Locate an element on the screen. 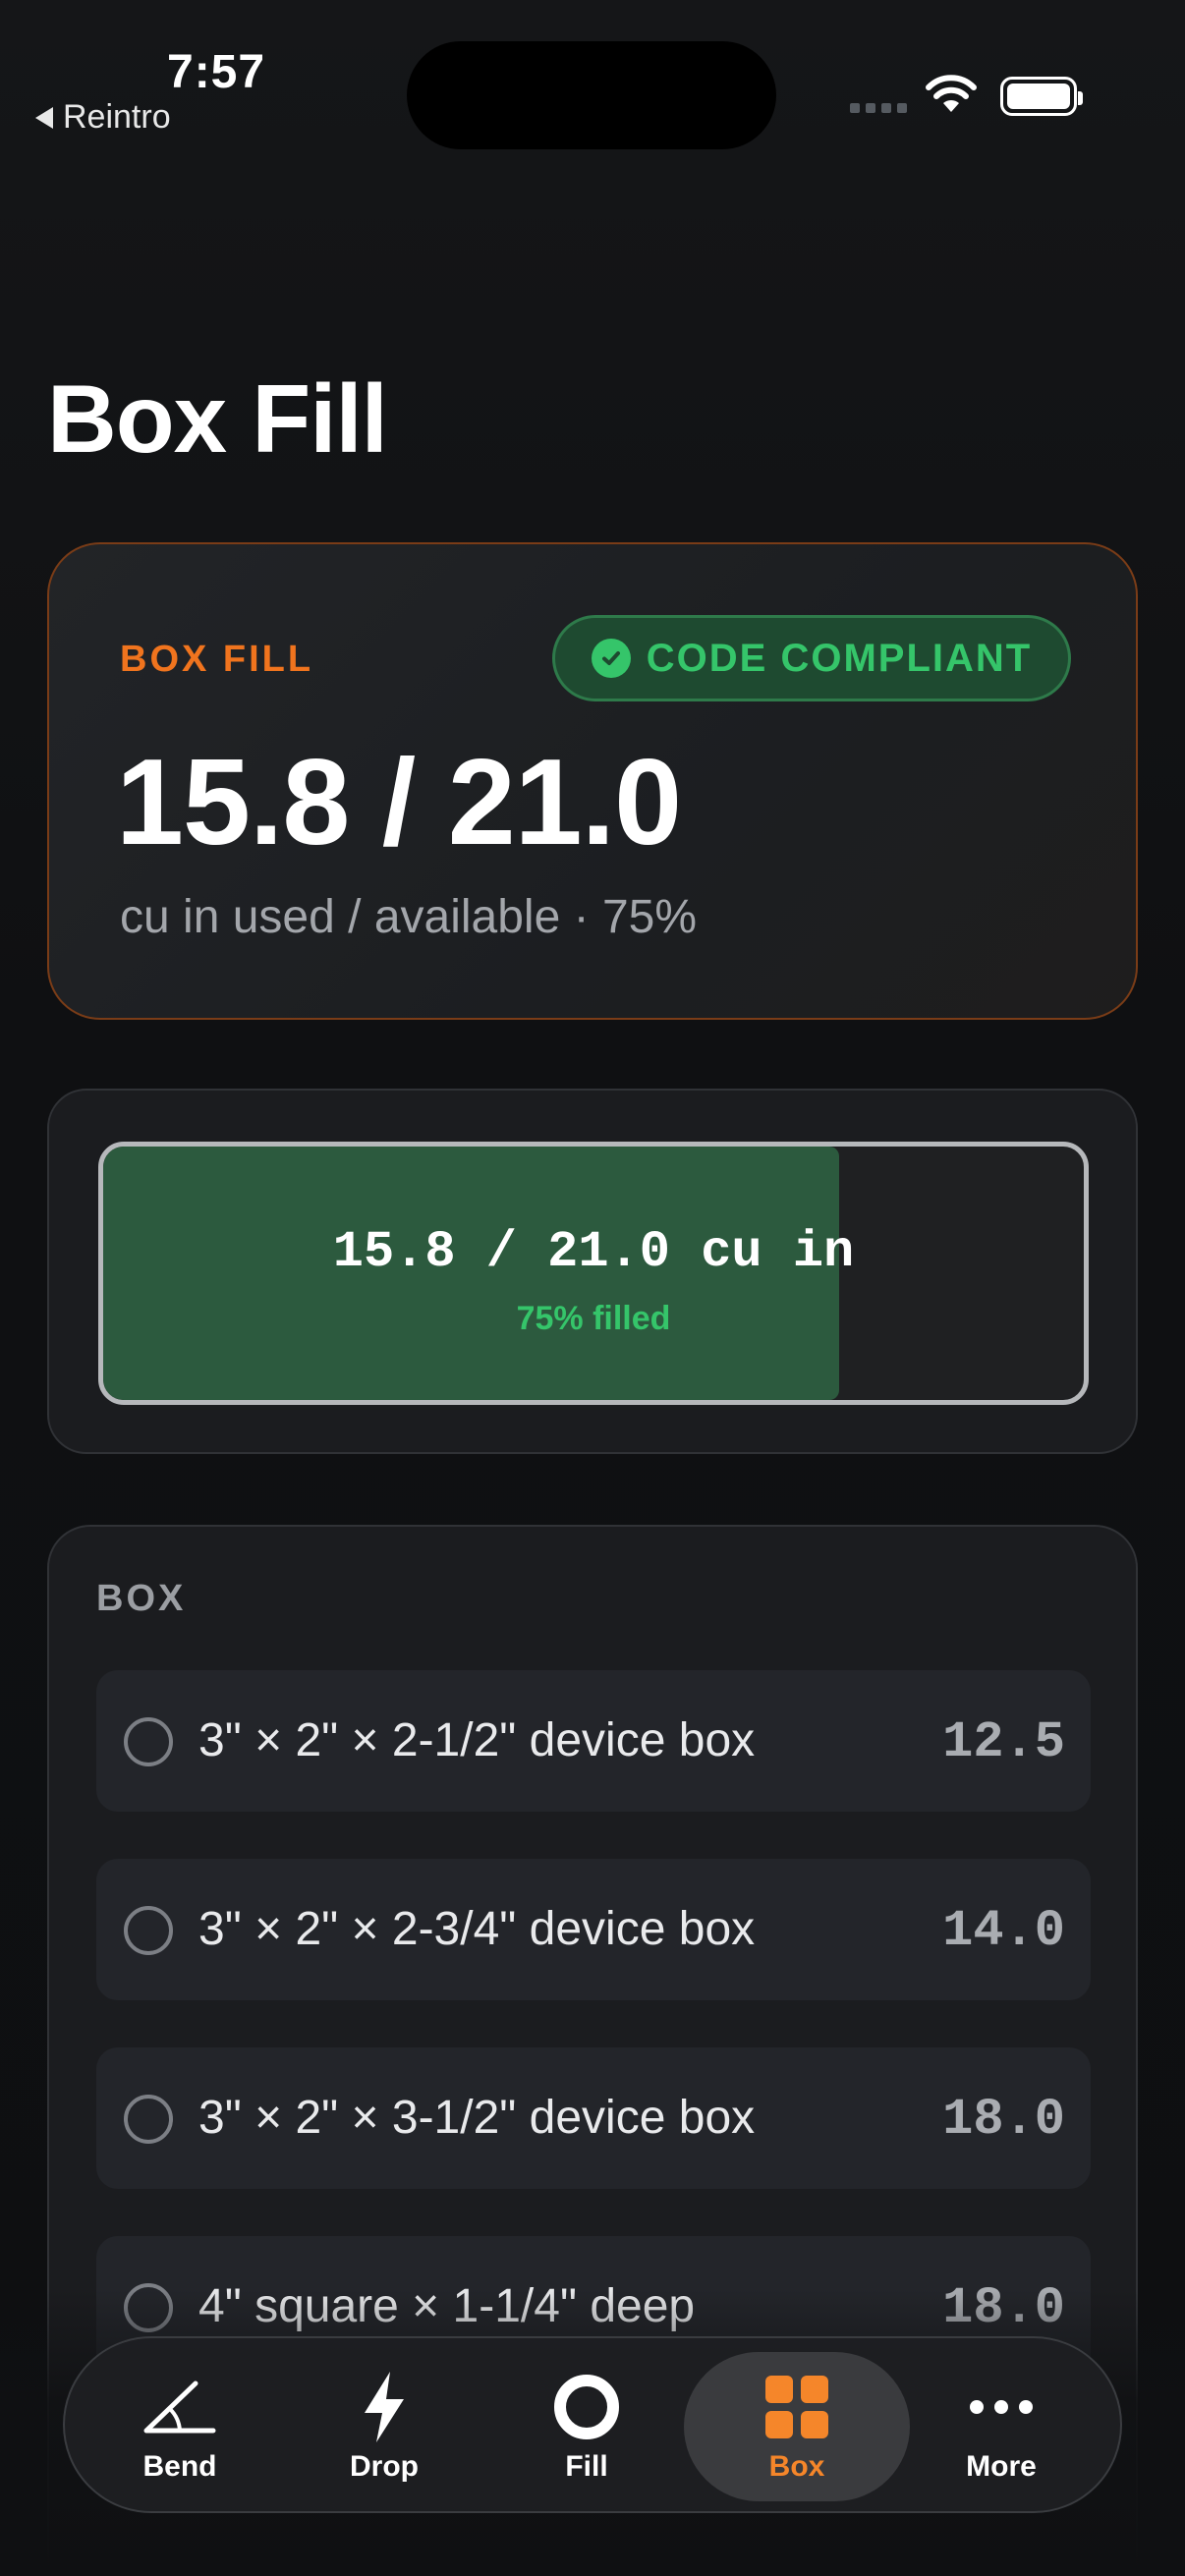 The image size is (1185, 2576). fill-progress-bar: 15.8 / 21.0 cu in 75% filled is located at coordinates (594, 1273).